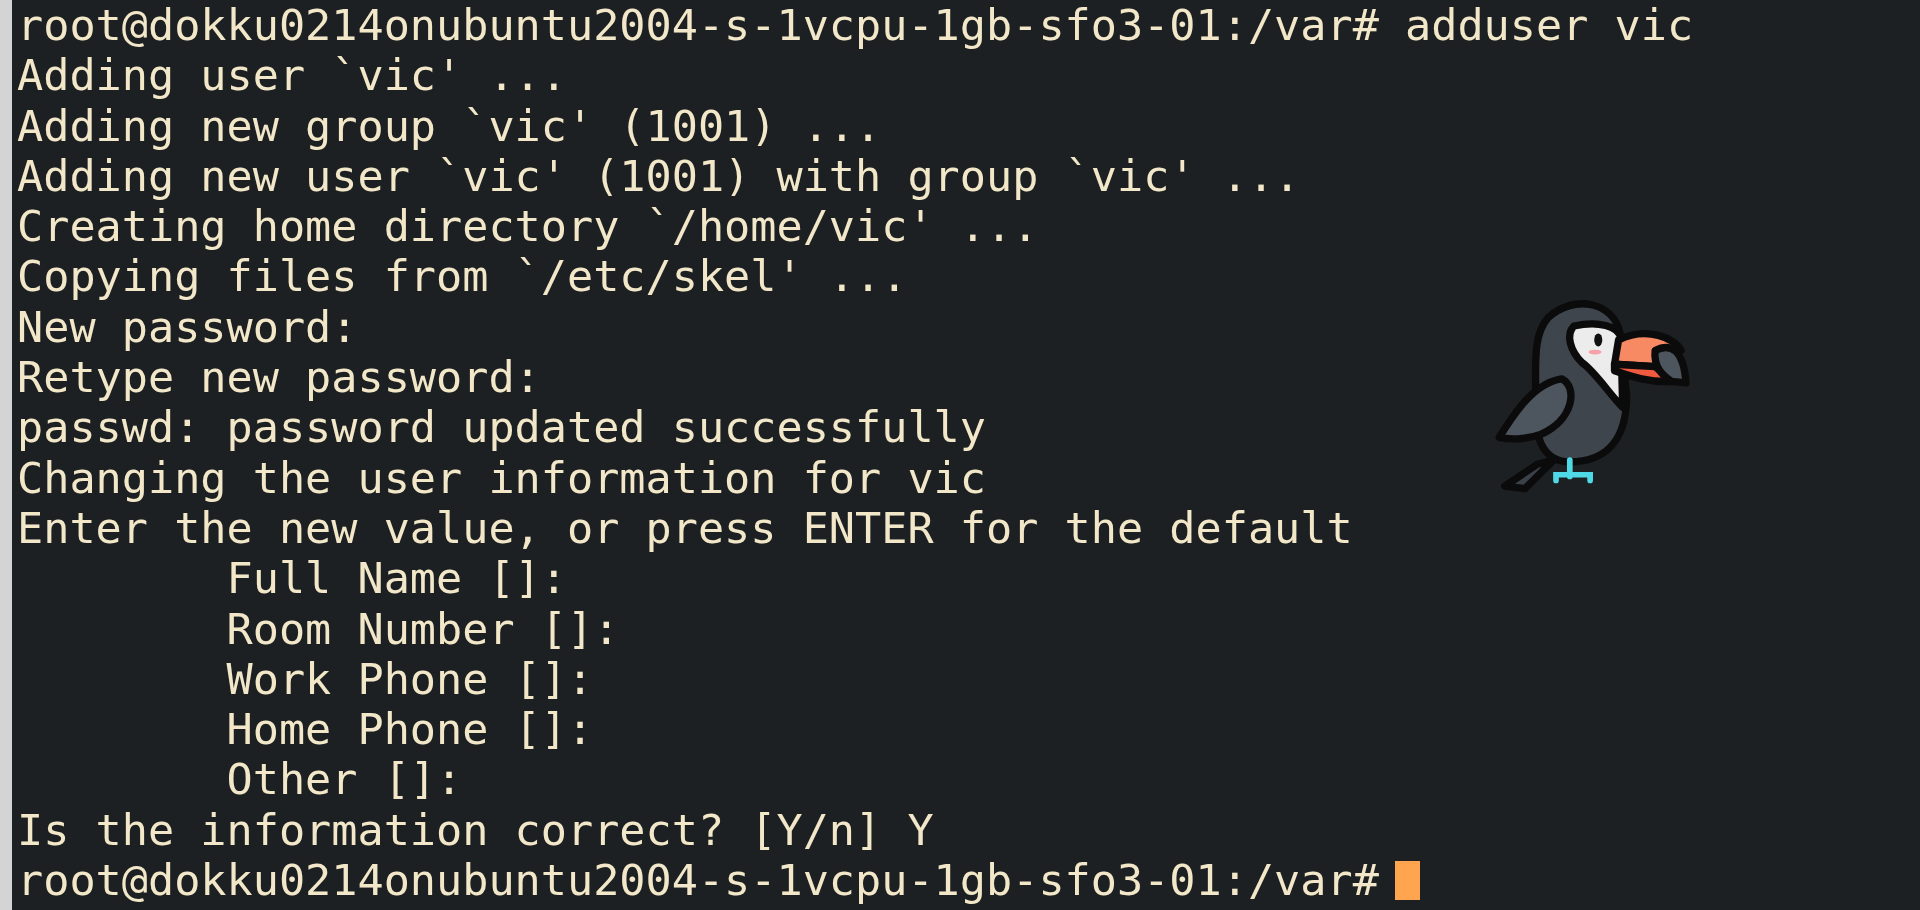 The image size is (1920, 910). I want to click on output-line: passwd: password updated successfully, so click(501, 427).